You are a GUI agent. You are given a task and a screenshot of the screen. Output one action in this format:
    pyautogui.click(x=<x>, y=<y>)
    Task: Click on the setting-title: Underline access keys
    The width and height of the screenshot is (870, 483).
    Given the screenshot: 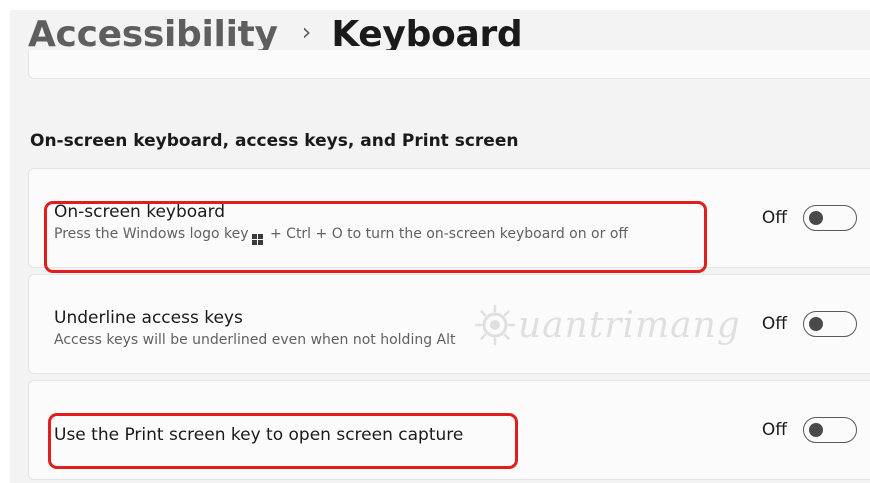 What is the action you would take?
    pyautogui.click(x=148, y=318)
    